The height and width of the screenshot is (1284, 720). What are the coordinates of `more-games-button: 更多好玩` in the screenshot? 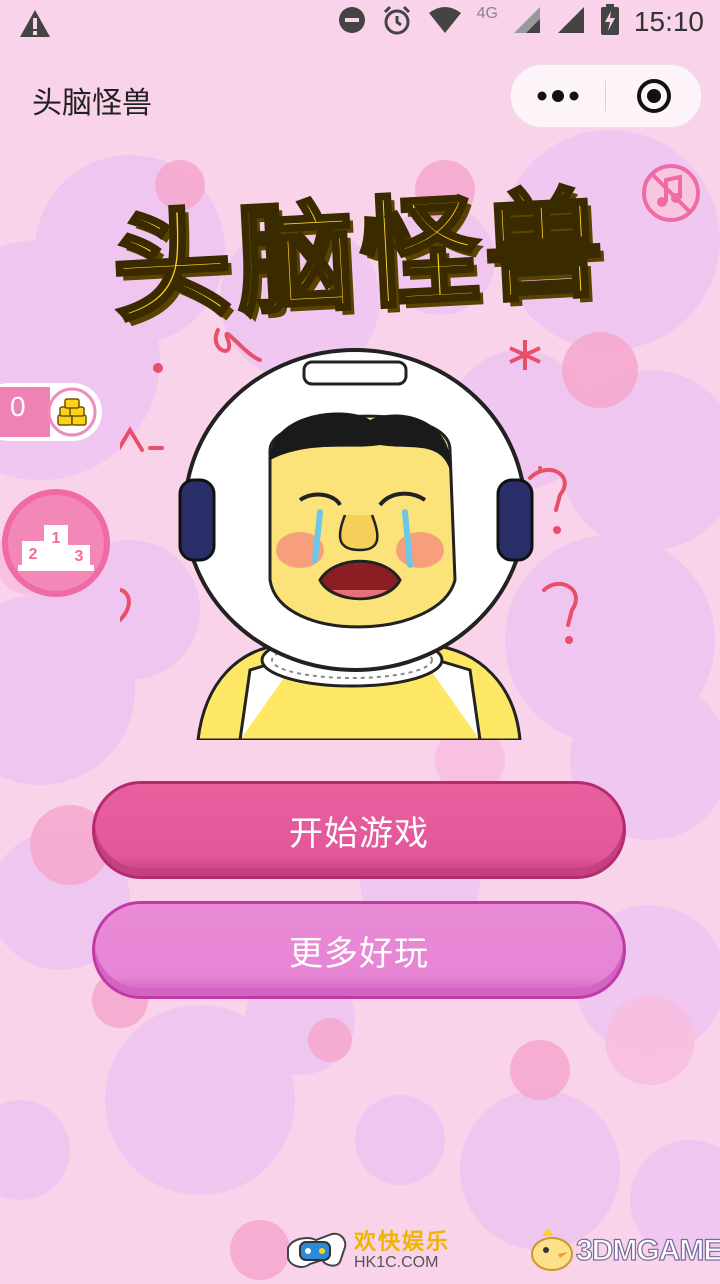 It's located at (359, 950).